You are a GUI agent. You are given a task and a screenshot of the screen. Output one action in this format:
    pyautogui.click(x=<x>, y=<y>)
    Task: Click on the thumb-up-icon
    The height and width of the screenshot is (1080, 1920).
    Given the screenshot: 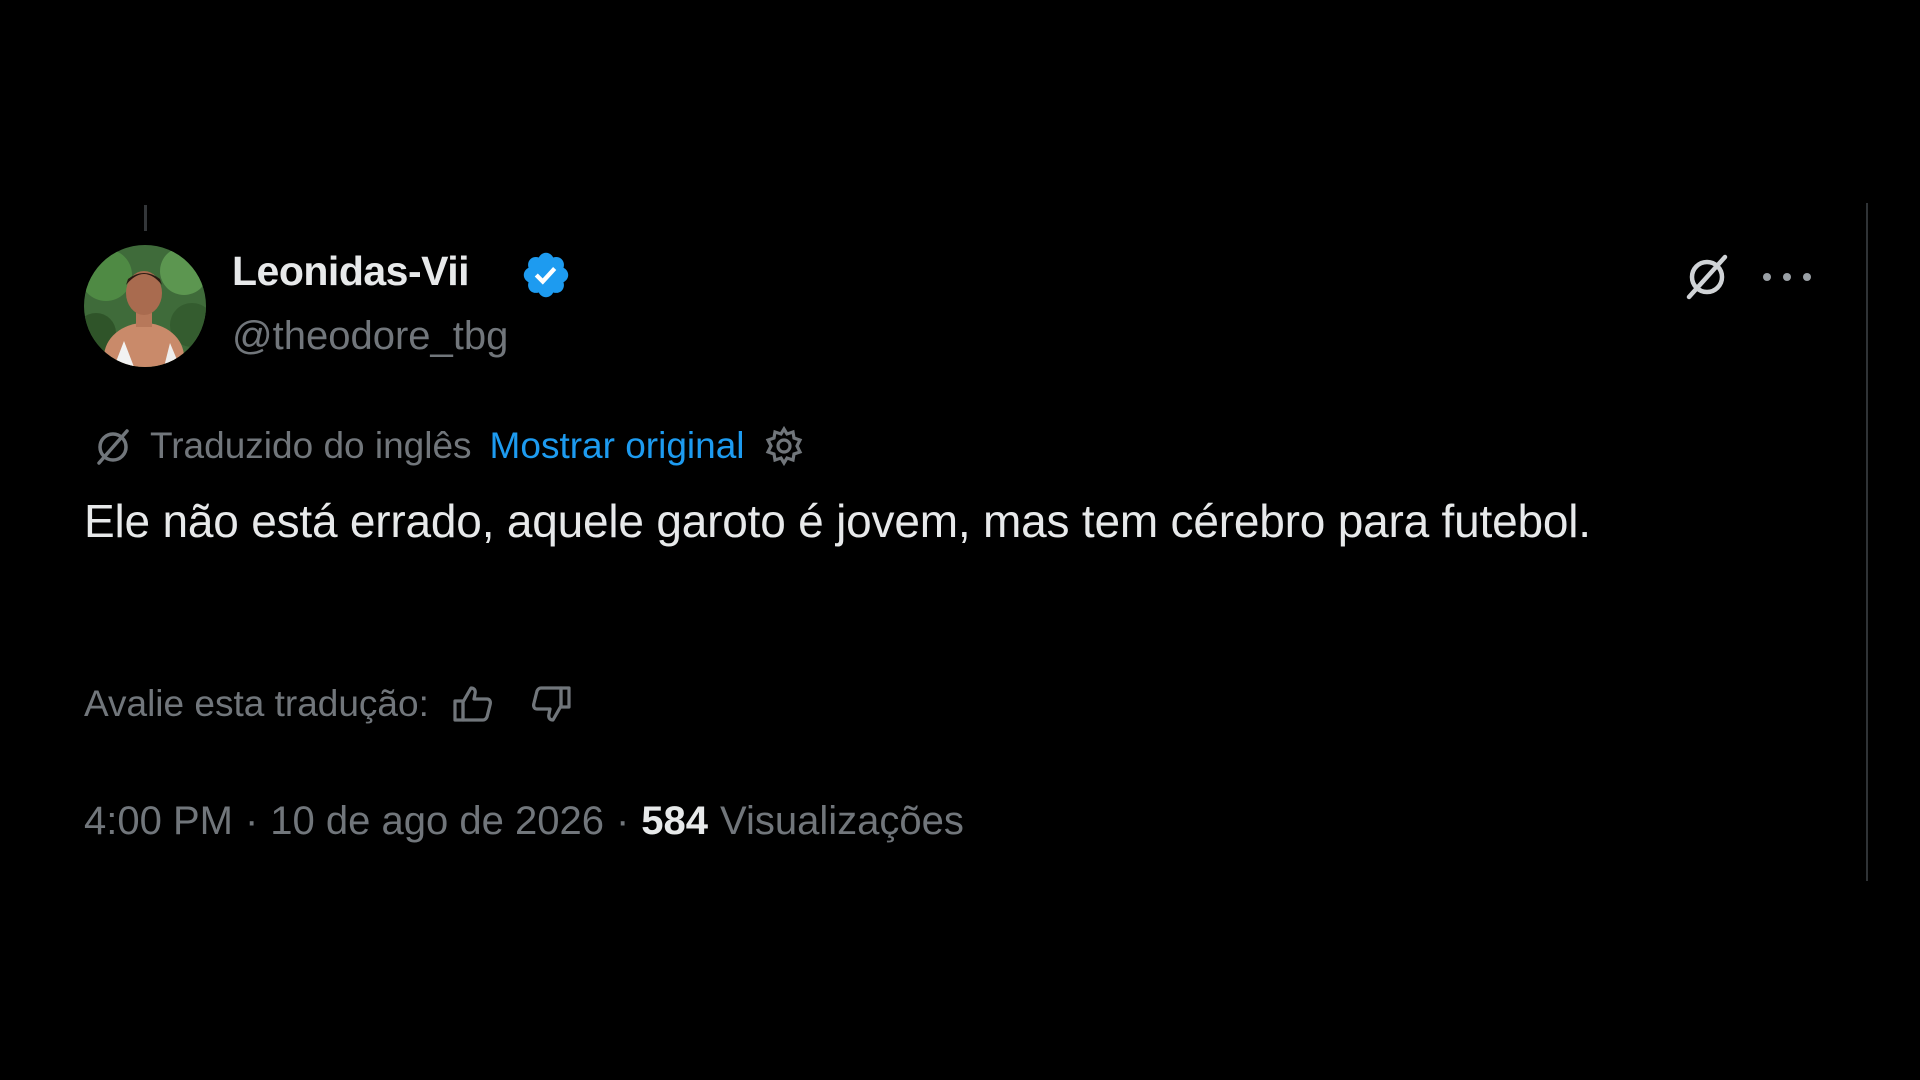 What is the action you would take?
    pyautogui.click(x=473, y=704)
    